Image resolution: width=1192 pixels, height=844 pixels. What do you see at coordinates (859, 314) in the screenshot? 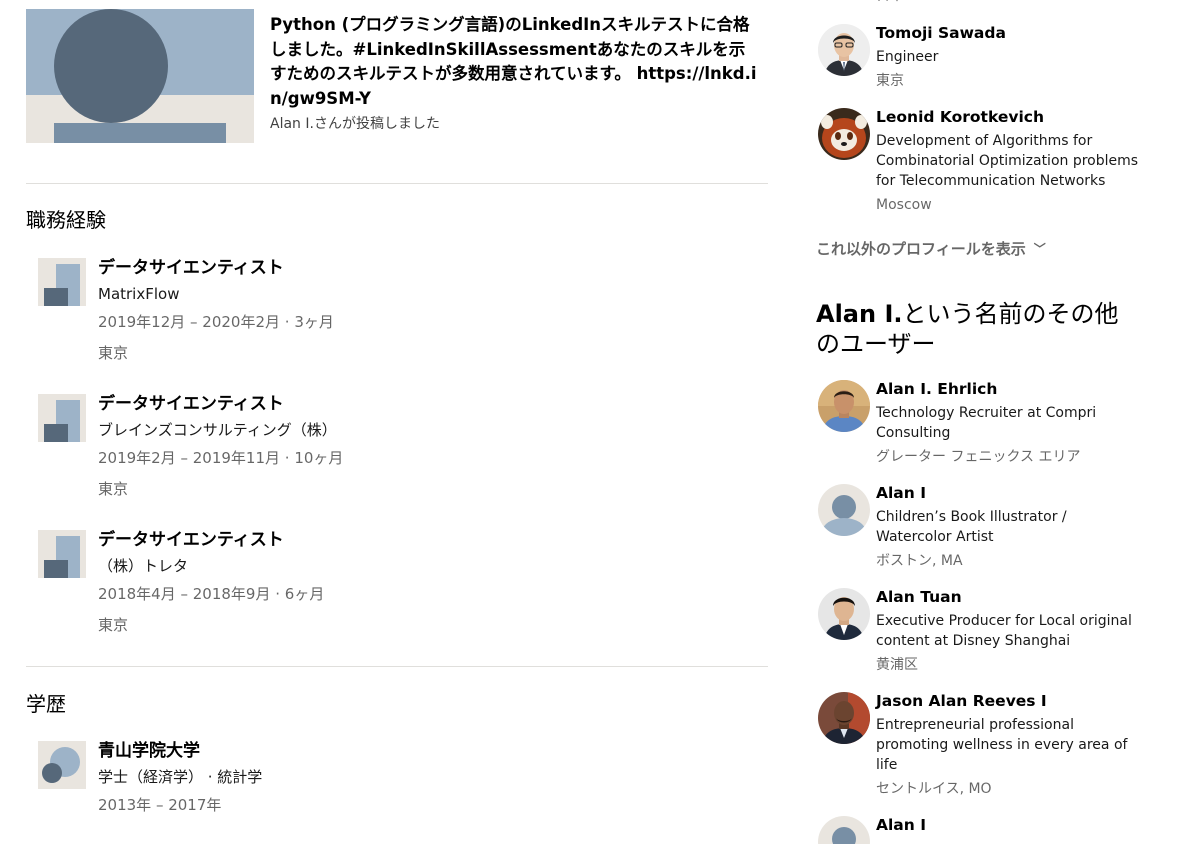
I see `heading-name: Alan I.` at bounding box center [859, 314].